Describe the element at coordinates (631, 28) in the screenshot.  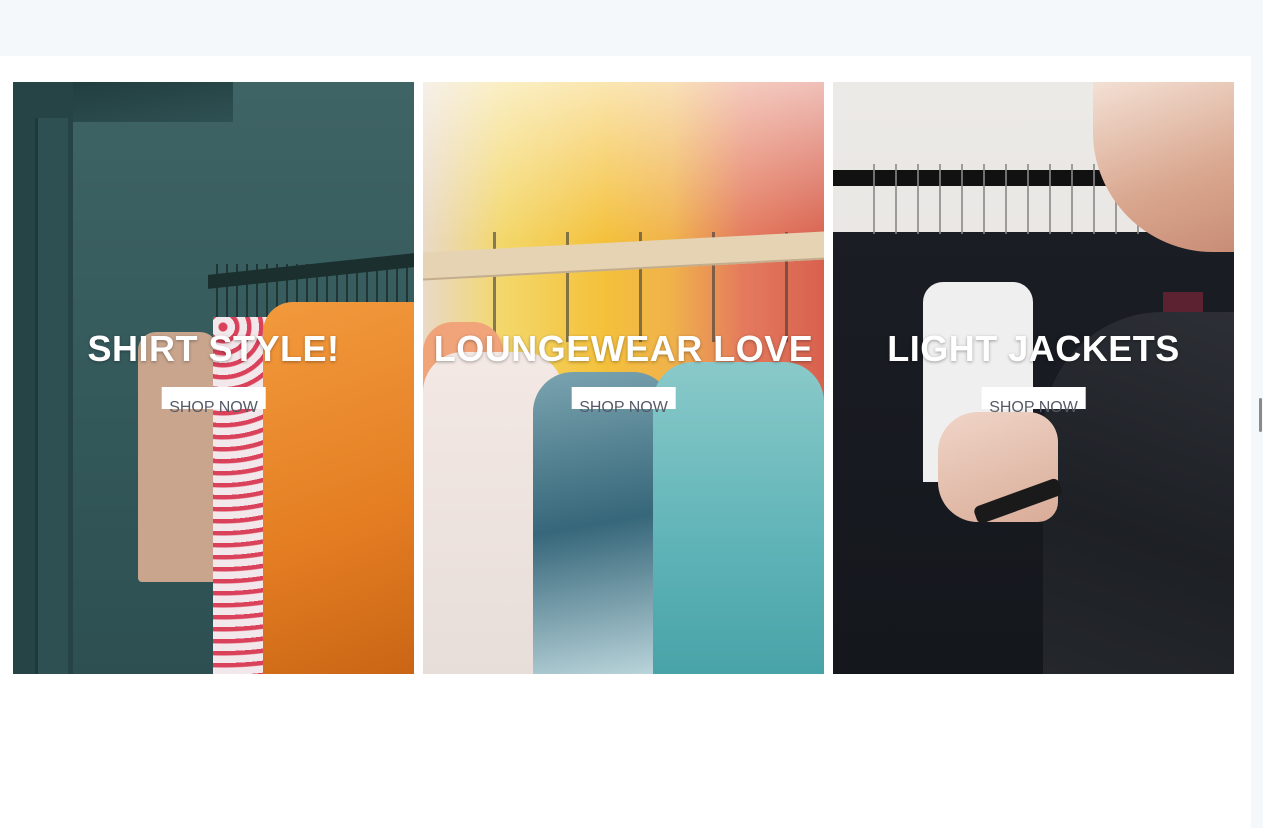
I see `top-band` at that location.